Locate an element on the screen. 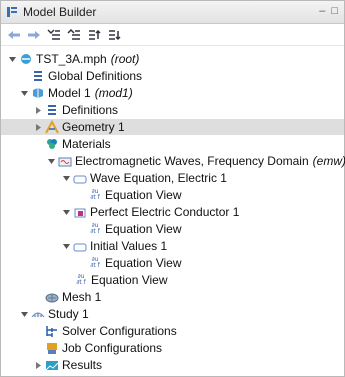 This screenshot has width=345, height=377. tree-node-geometry: Geometry 1 is located at coordinates (172, 127).